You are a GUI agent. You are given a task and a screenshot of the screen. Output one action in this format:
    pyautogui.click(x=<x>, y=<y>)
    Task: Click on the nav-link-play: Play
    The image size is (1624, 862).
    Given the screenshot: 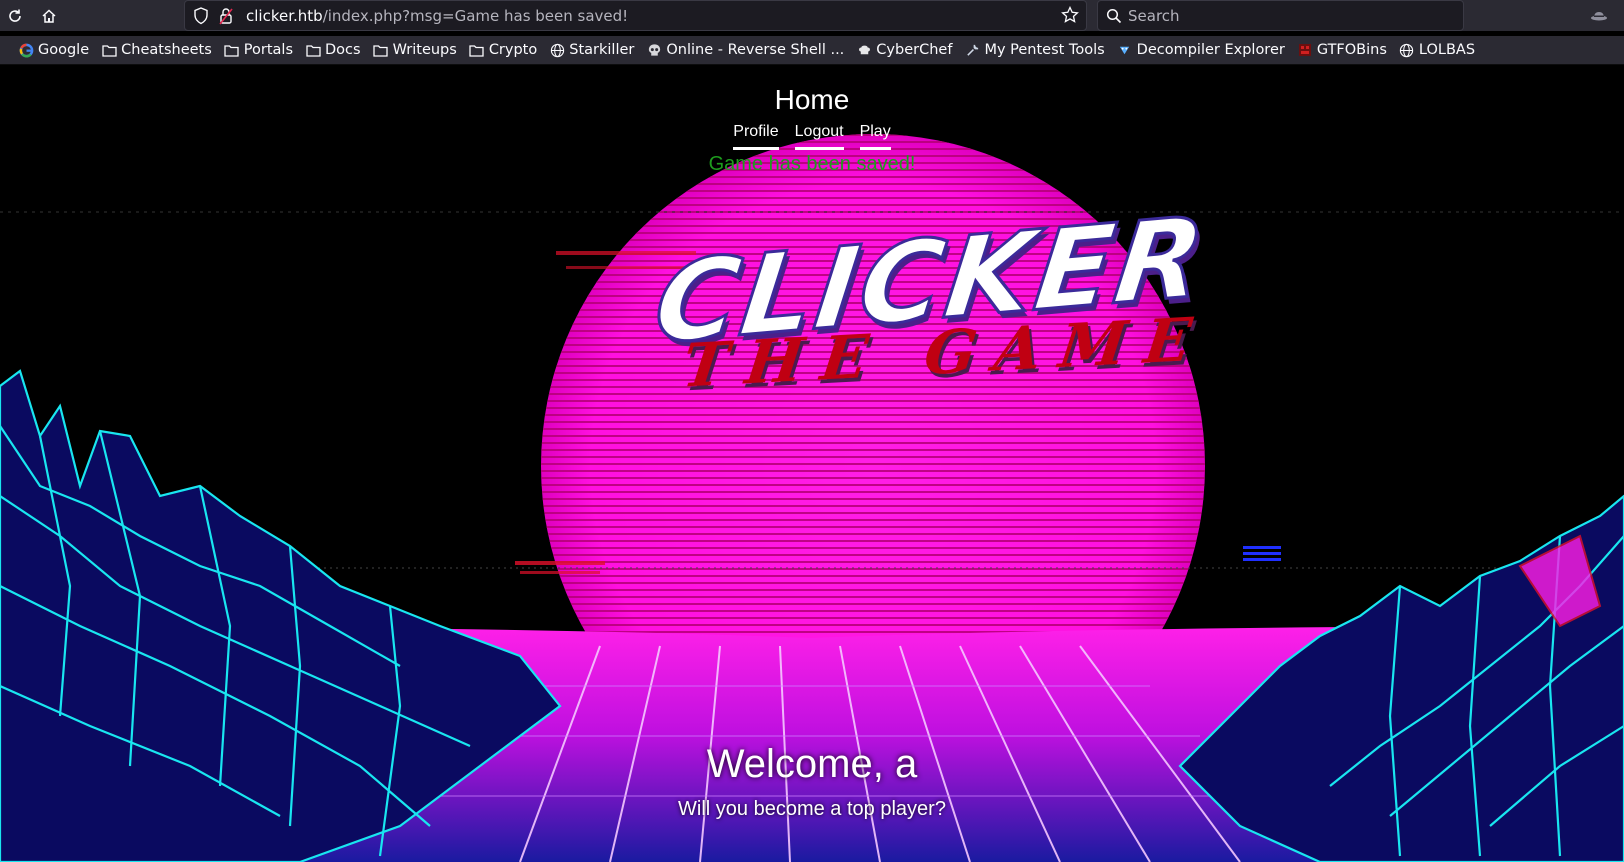 What is the action you would take?
    pyautogui.click(x=875, y=136)
    